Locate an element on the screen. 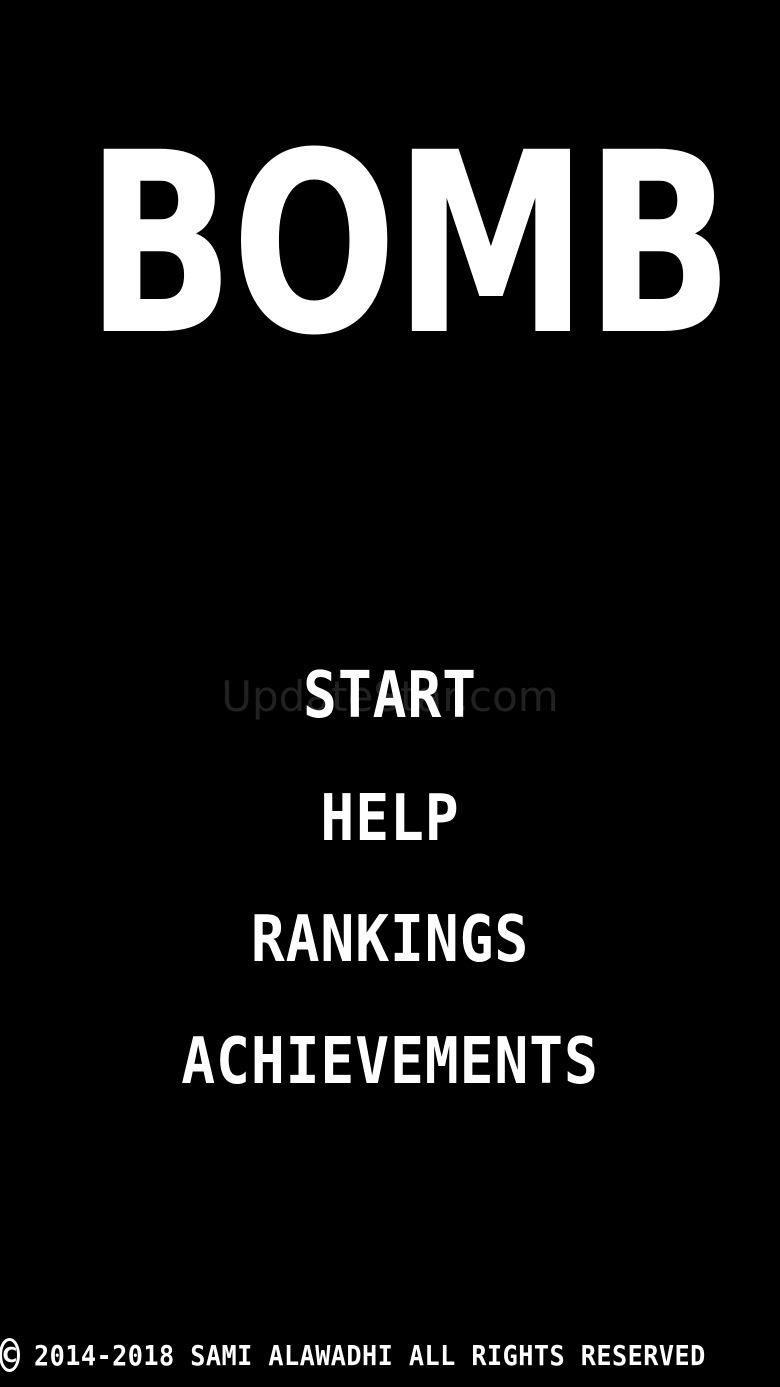 This screenshot has width=780, height=1387. help-button: HELP is located at coordinates (390, 819).